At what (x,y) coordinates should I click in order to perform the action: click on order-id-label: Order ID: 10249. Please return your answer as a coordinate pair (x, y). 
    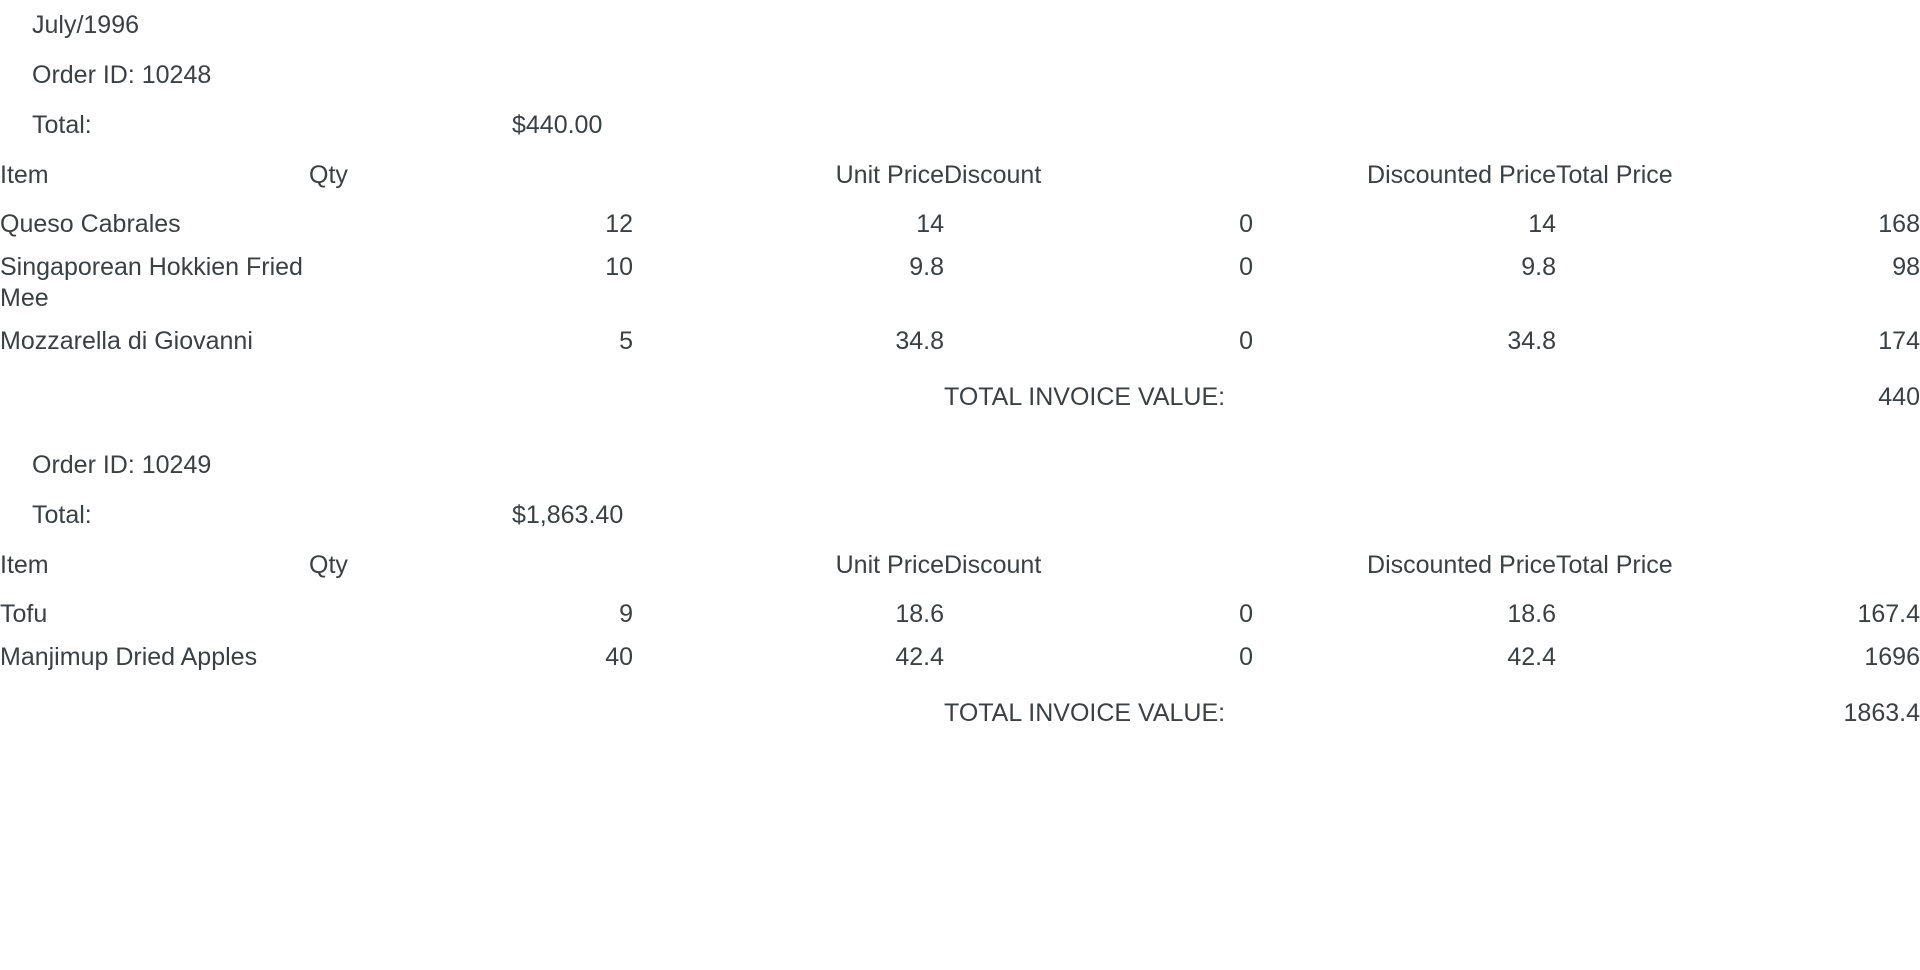
    Looking at the image, I should click on (122, 465).